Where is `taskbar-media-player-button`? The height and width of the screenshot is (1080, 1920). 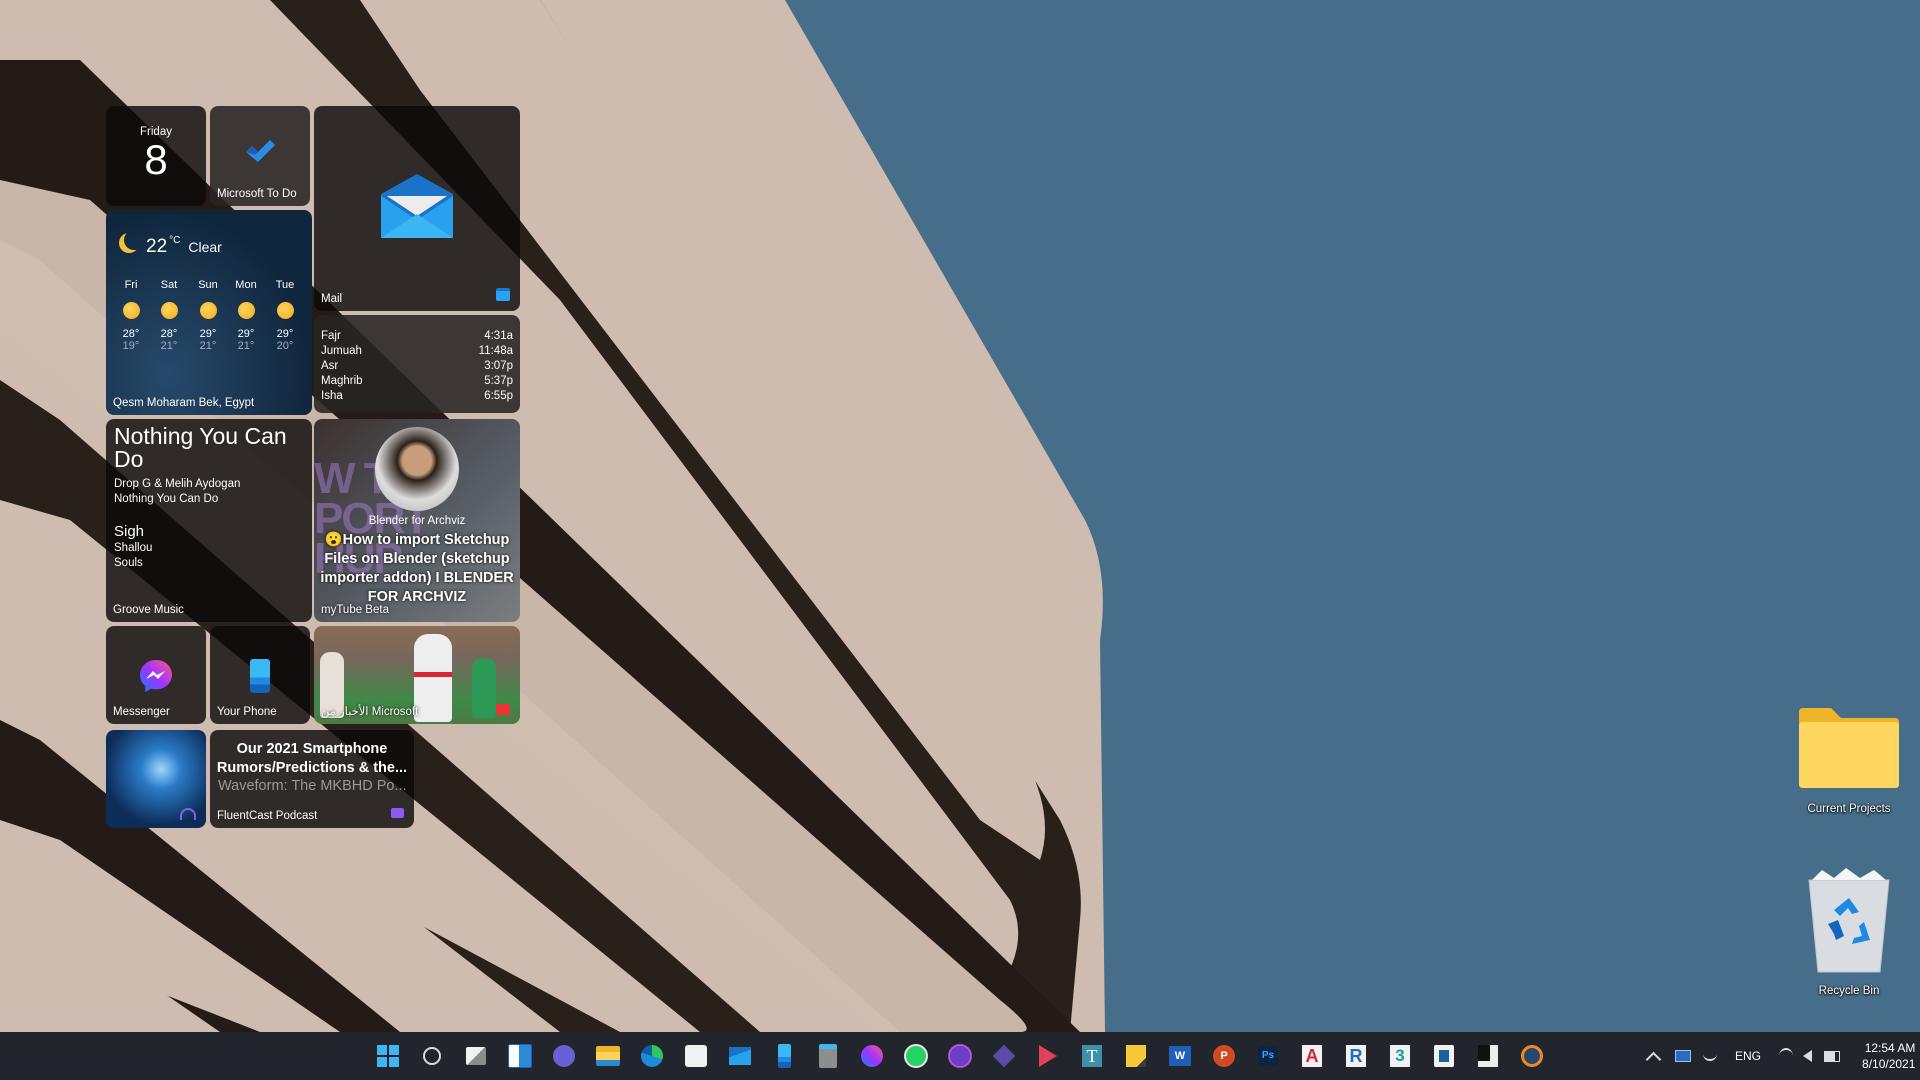 taskbar-media-player-button is located at coordinates (1048, 1056).